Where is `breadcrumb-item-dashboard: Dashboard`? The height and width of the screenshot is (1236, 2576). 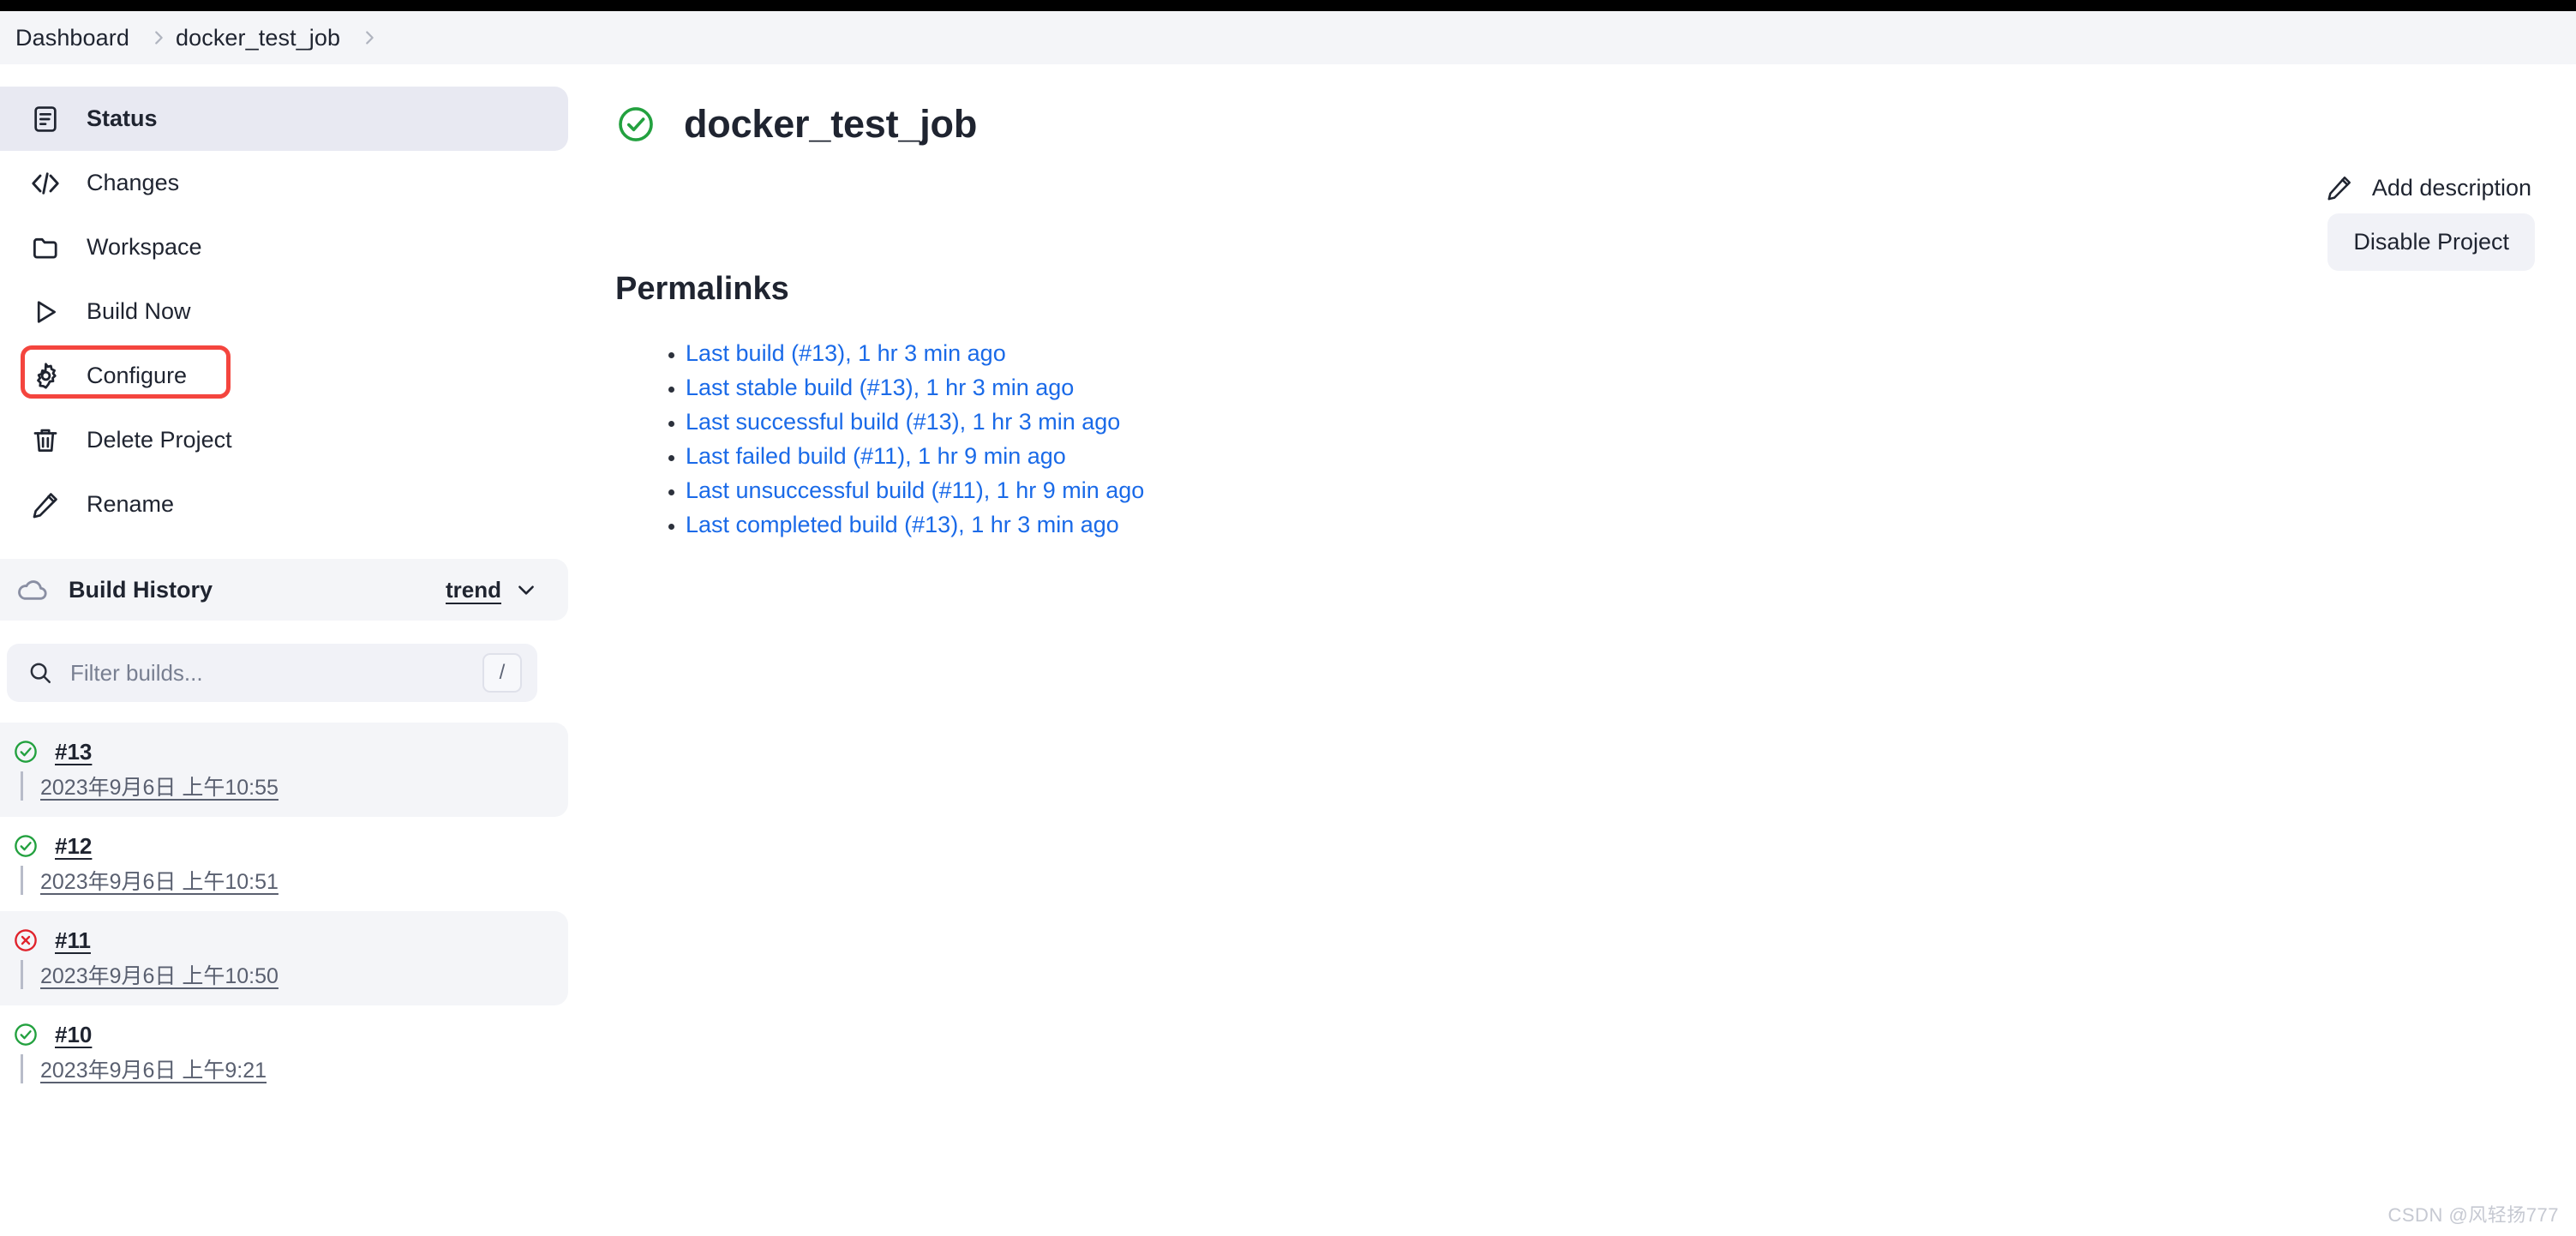 breadcrumb-item-dashboard: Dashboard is located at coordinates (78, 38).